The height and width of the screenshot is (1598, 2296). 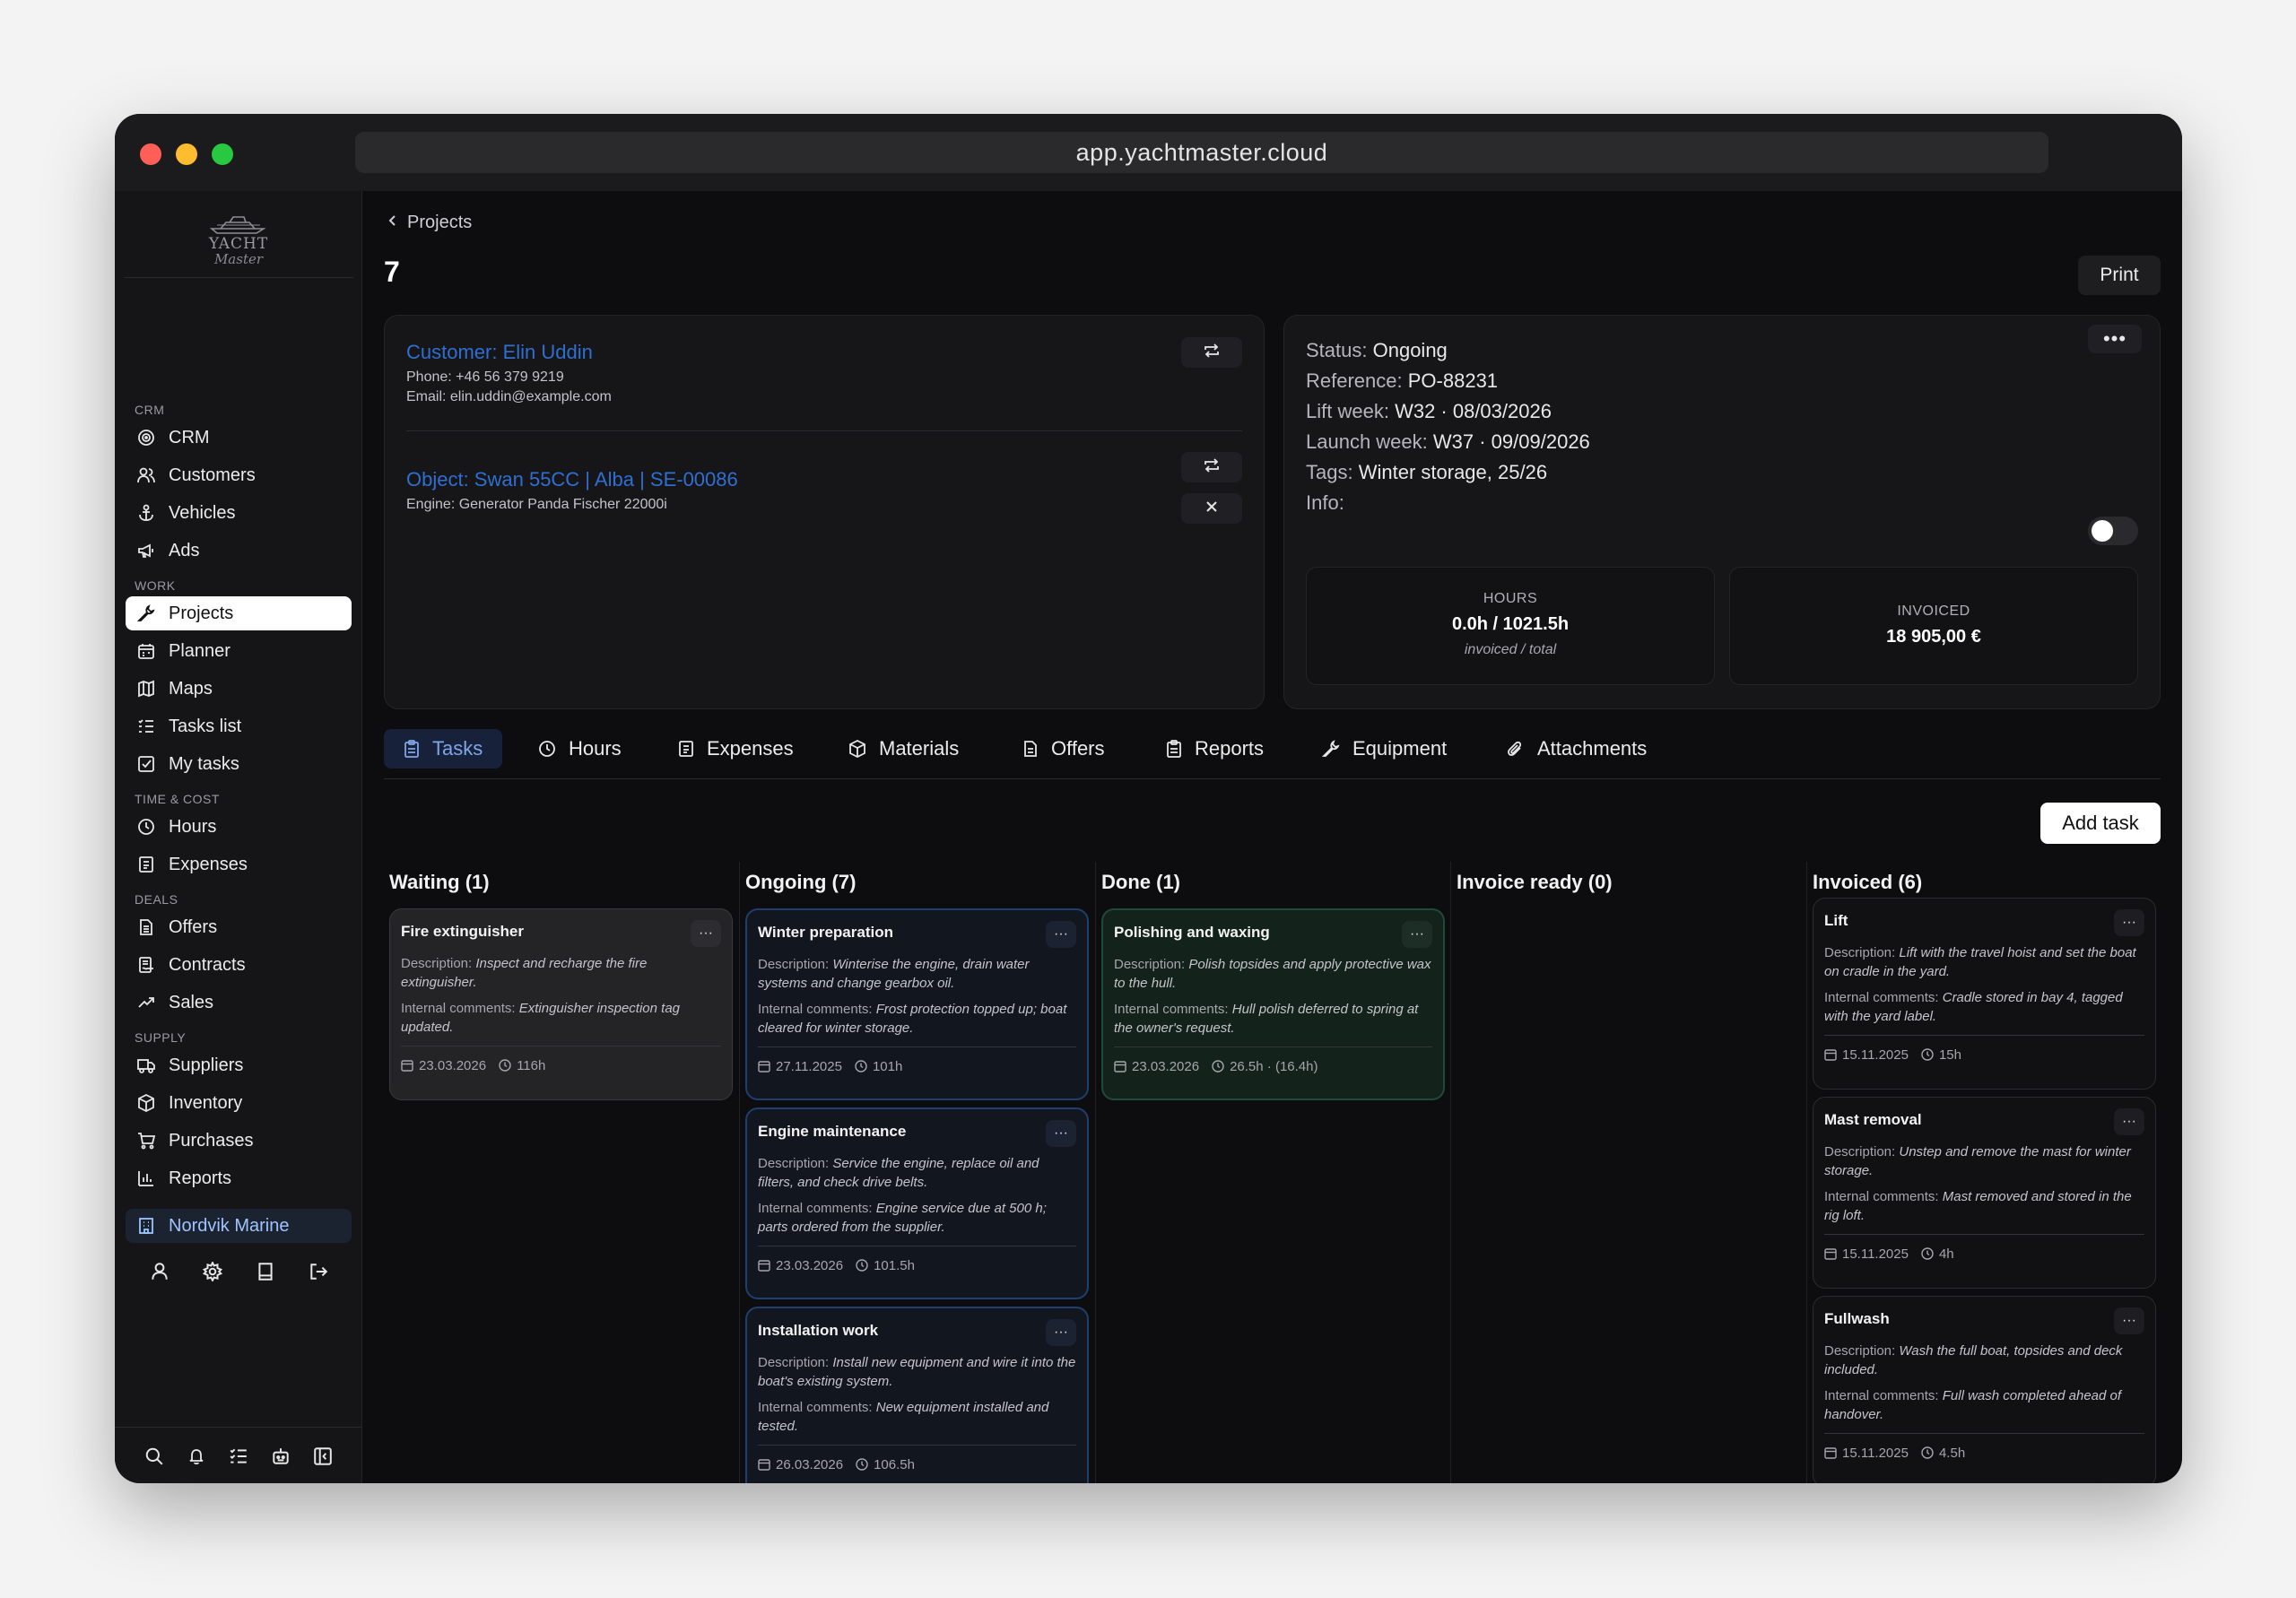 I want to click on sidebar-item-my-tasks: My tasks, so click(x=239, y=764).